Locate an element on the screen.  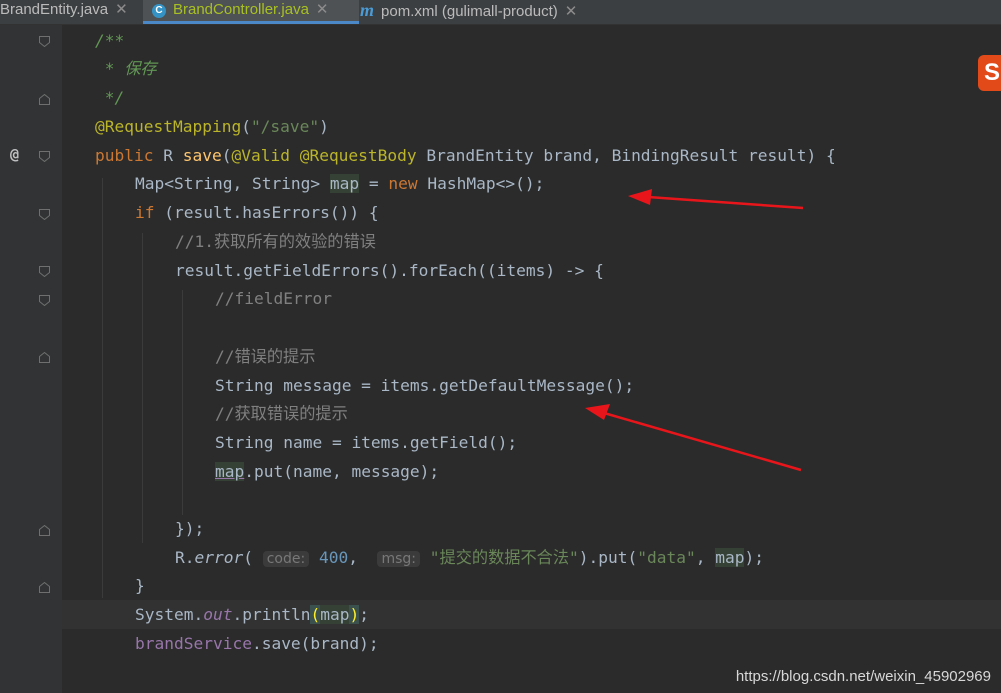
sogou-logo-icon: S is located at coordinates (989, 73).